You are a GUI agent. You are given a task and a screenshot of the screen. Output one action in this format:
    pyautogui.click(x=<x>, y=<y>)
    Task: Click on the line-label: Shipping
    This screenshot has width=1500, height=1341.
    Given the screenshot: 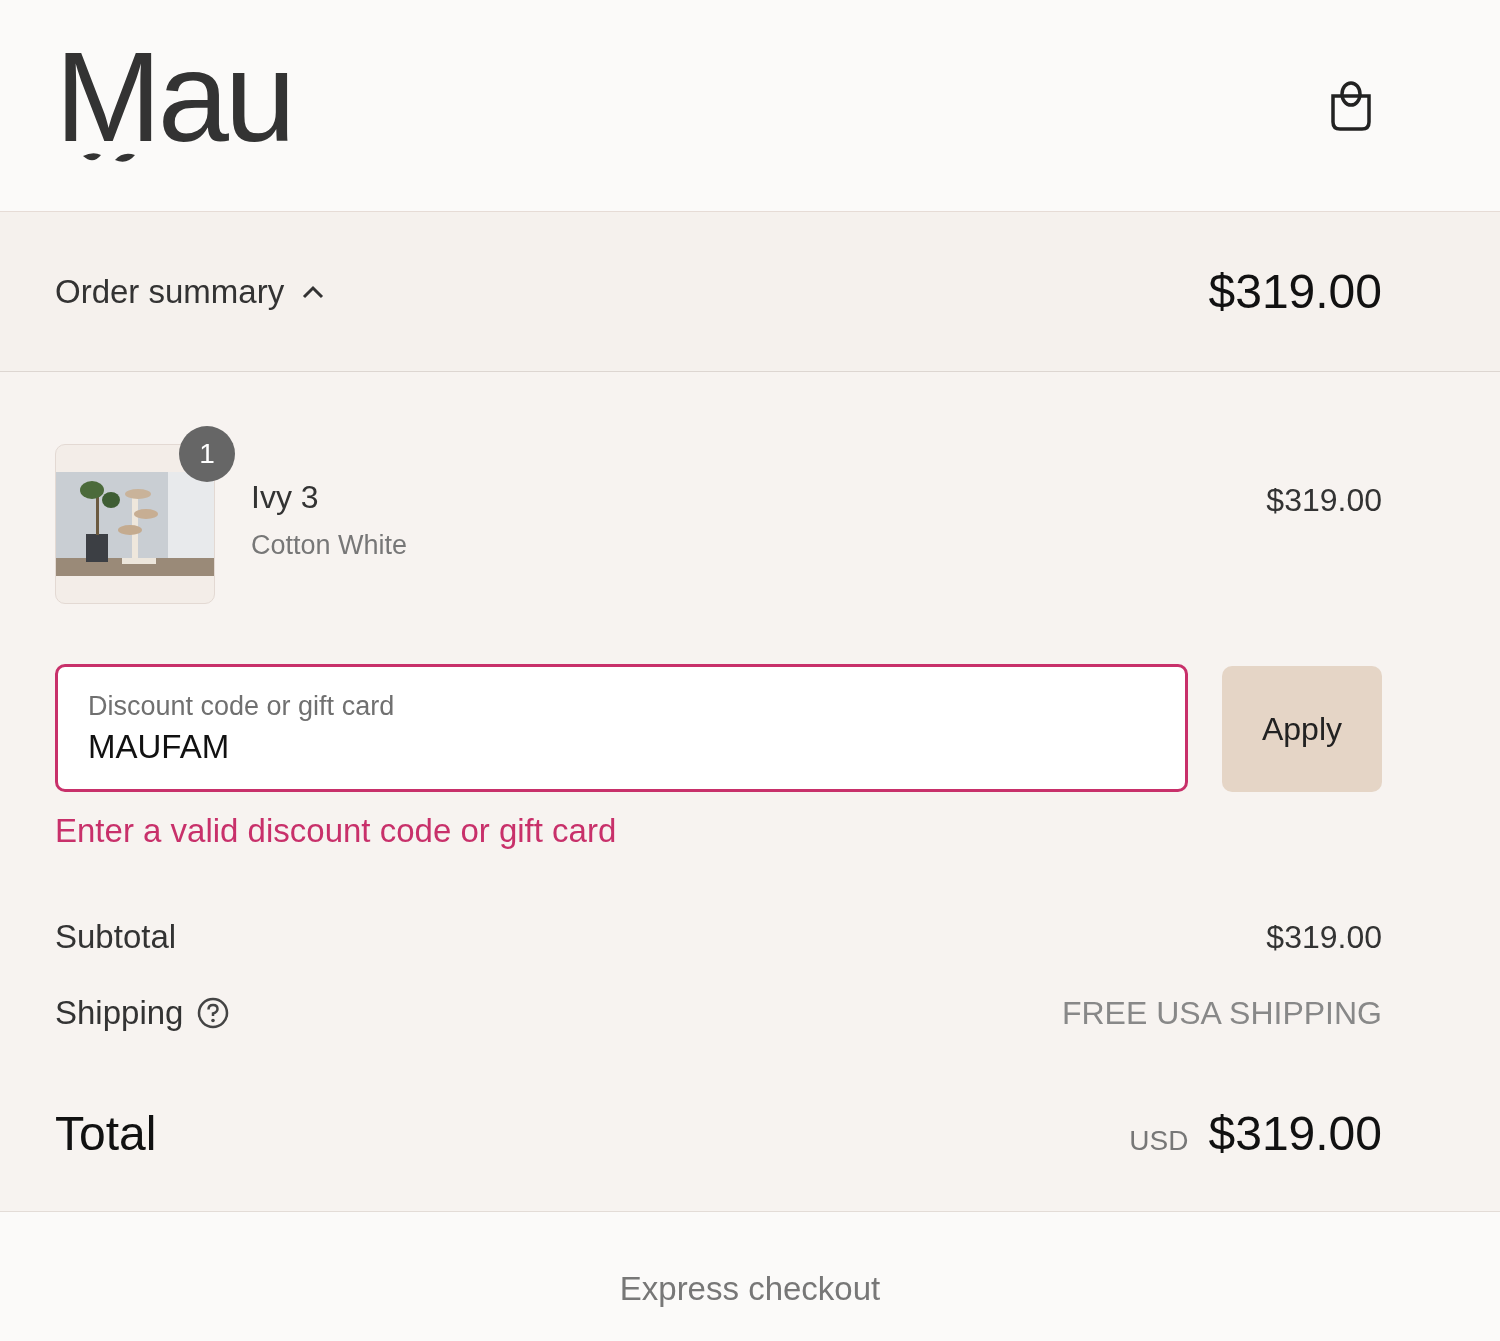 What is the action you would take?
    pyautogui.click(x=119, y=1013)
    